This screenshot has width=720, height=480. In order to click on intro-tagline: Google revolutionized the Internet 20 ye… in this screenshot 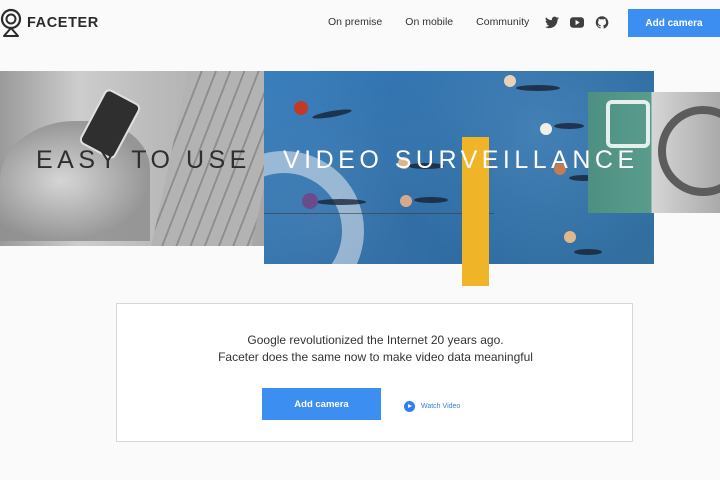, I will do `click(375, 349)`.